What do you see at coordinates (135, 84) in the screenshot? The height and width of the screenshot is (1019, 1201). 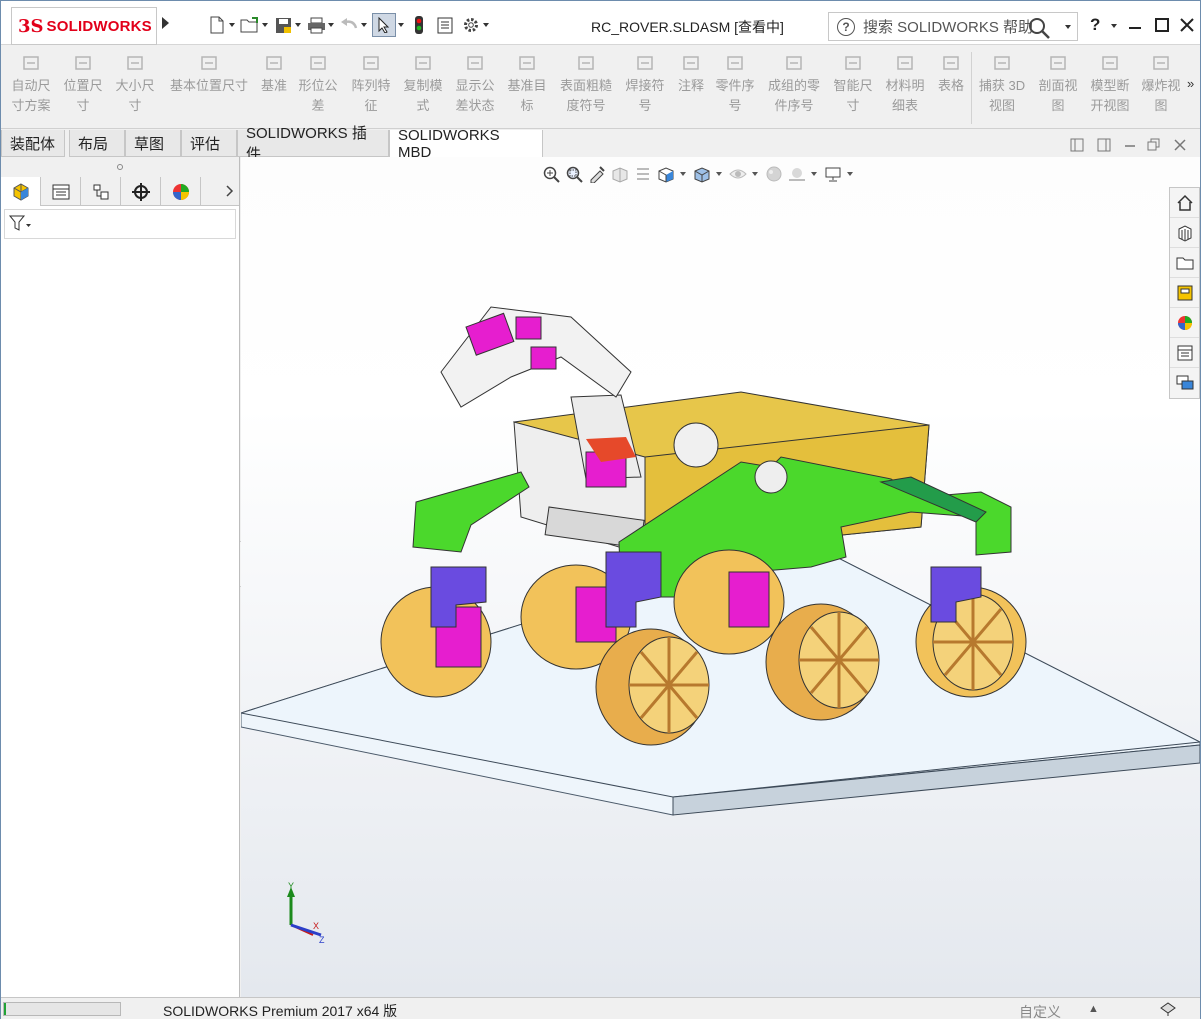 I see `ribbon-button-2: 大小尺寸` at bounding box center [135, 84].